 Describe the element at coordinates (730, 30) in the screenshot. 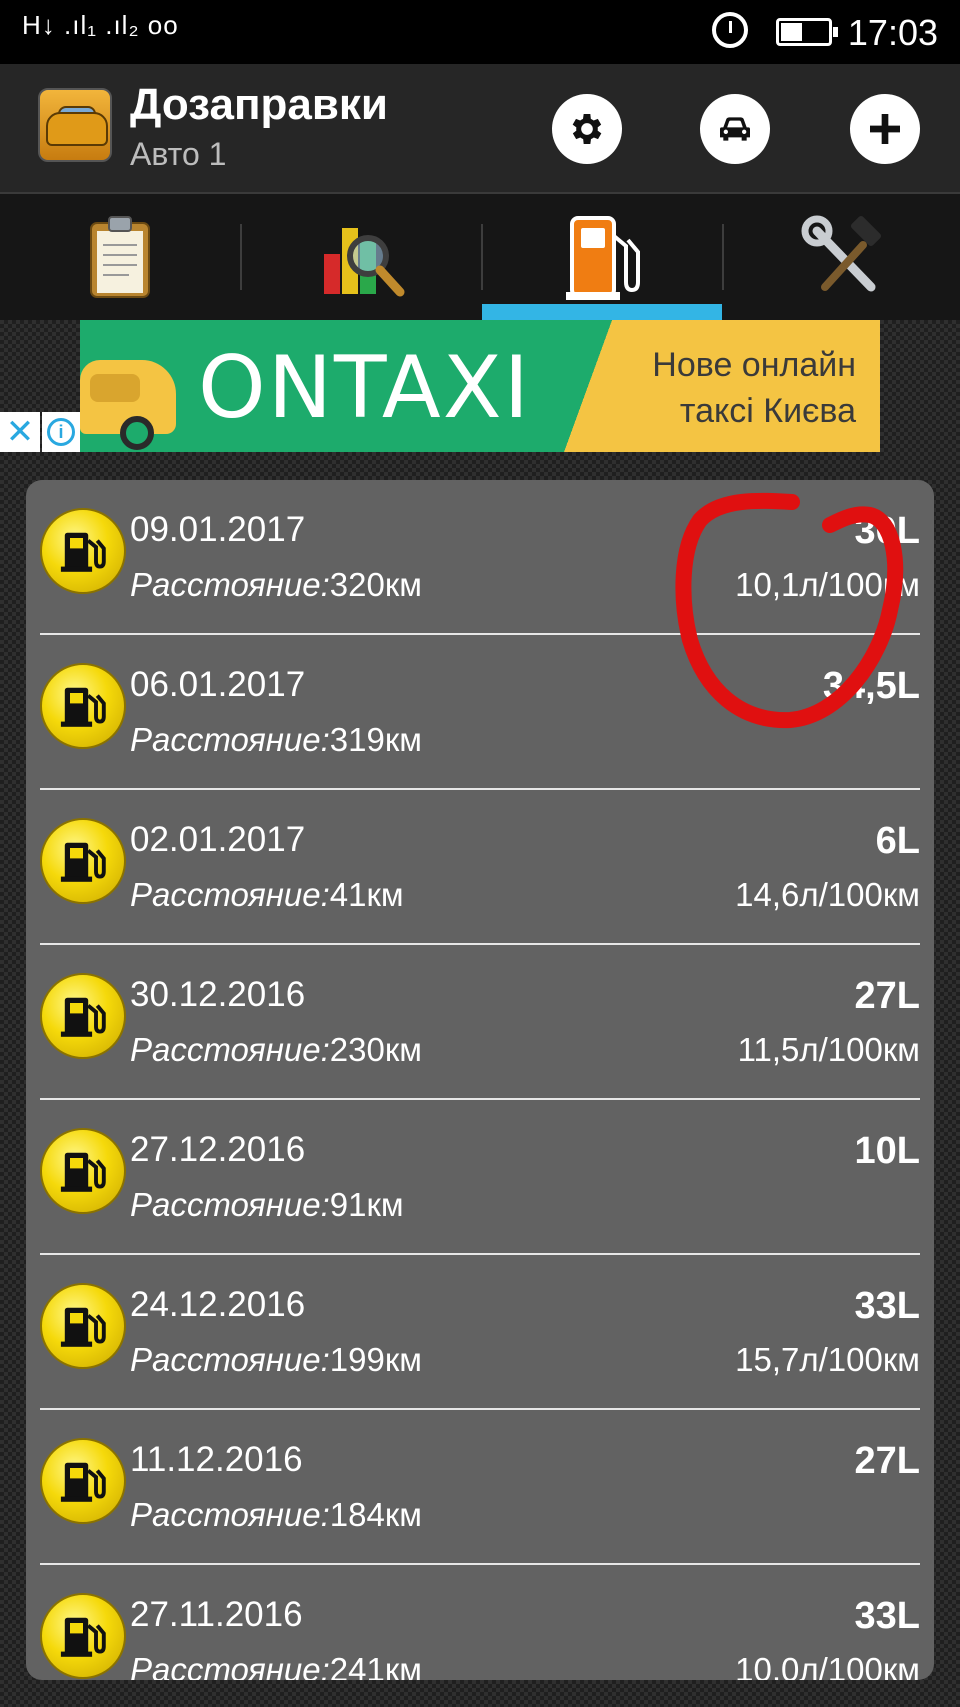

I see `alarm-icon` at that location.